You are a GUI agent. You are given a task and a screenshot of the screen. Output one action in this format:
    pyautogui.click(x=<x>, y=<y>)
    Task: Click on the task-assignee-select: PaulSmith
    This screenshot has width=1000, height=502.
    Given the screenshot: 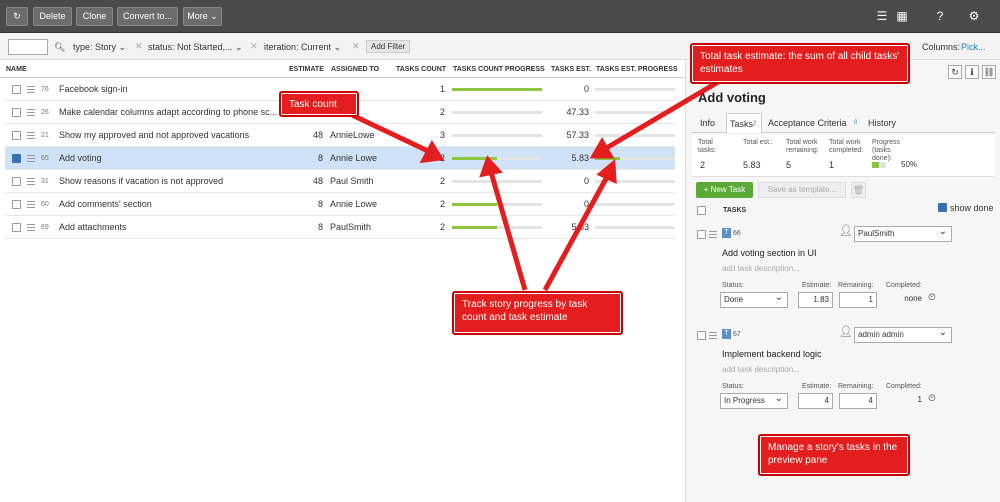 What is the action you would take?
    pyautogui.click(x=903, y=233)
    